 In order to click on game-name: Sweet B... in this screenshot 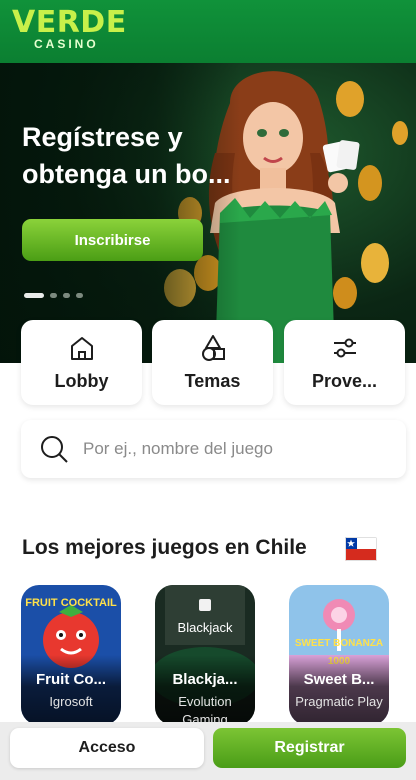, I will do `click(339, 679)`.